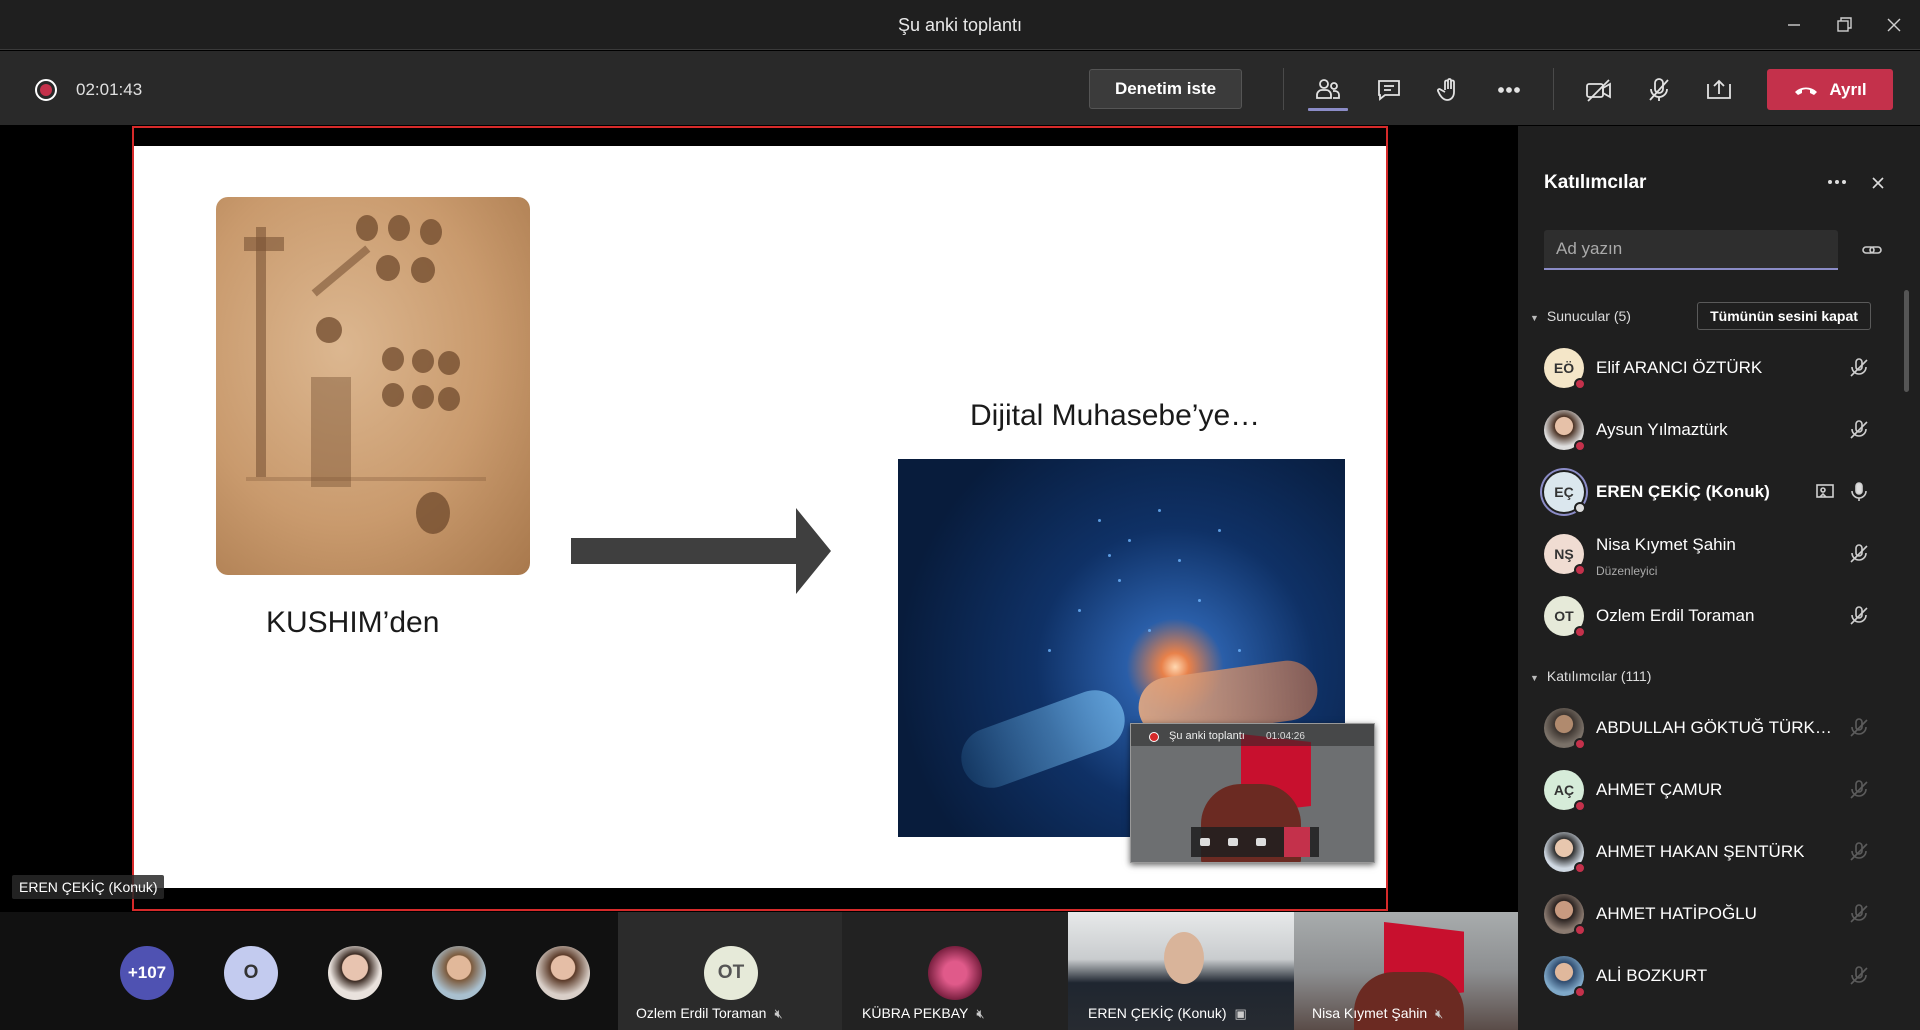  Describe the element at coordinates (960, 88) in the screenshot. I see `meeting-toolbar` at that location.